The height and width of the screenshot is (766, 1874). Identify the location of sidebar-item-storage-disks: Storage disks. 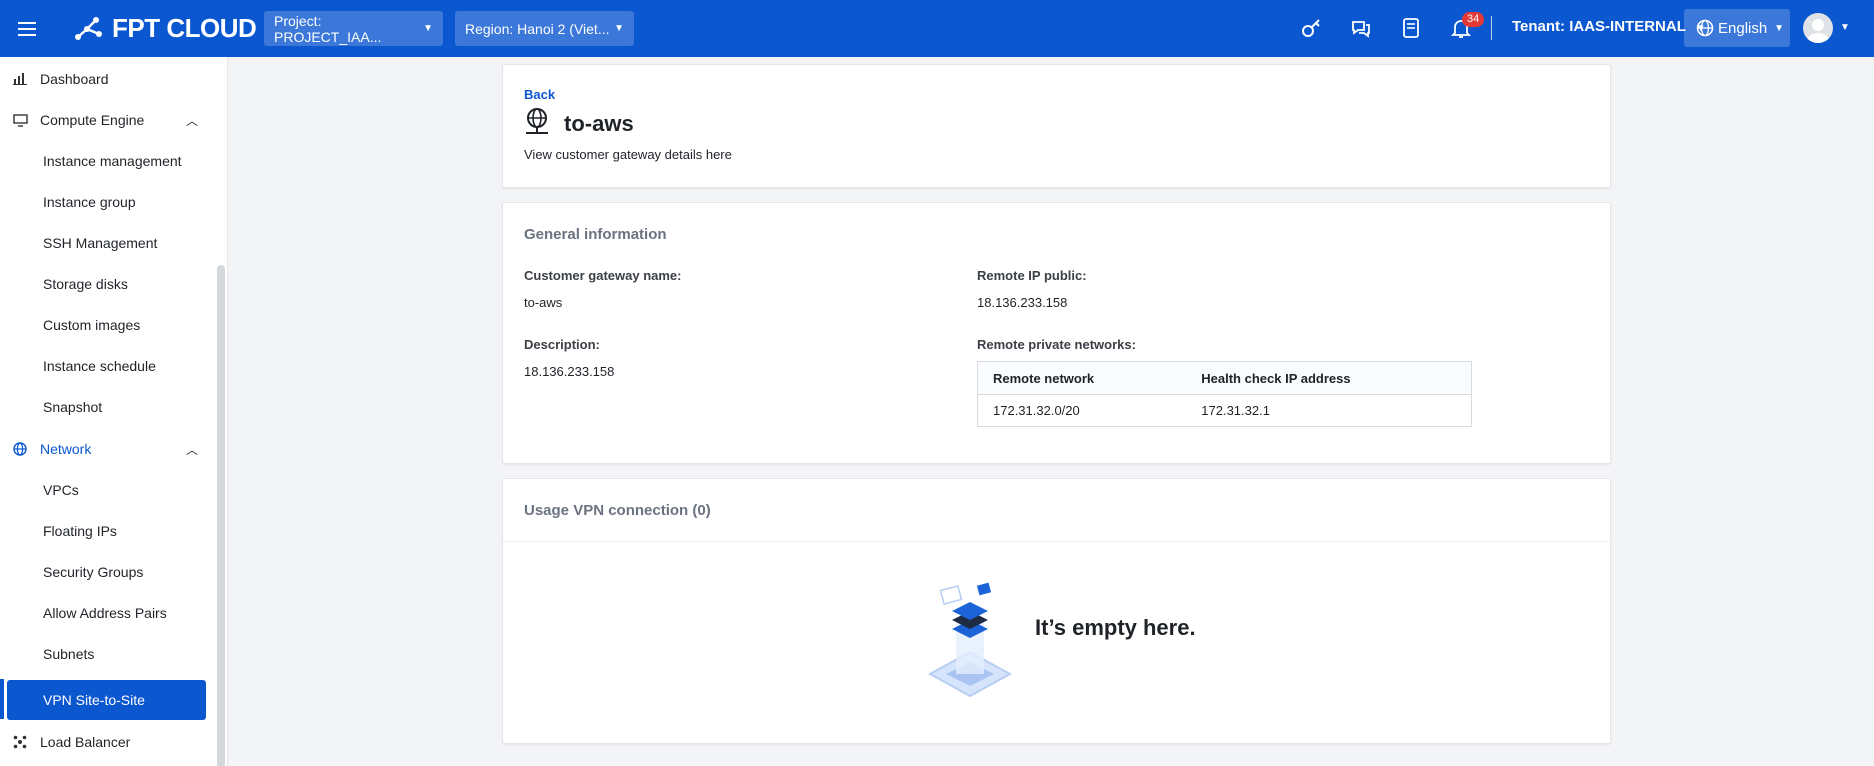
(108, 284).